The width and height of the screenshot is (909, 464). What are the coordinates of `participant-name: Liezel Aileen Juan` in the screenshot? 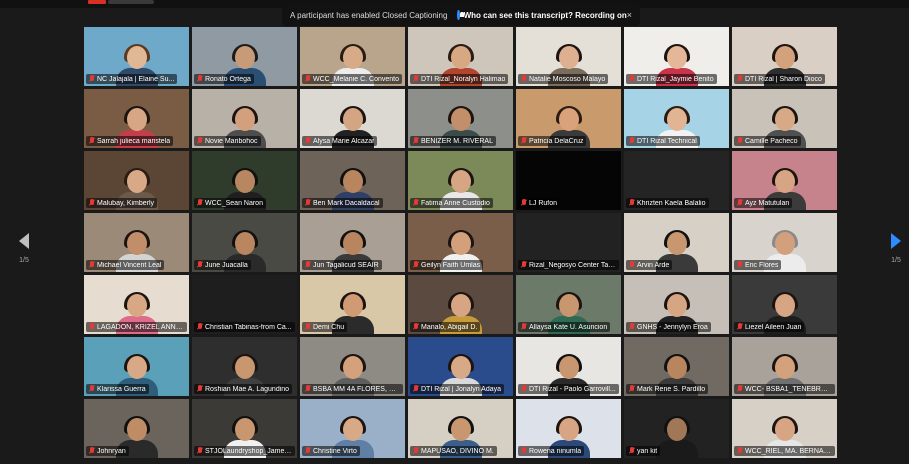 It's located at (773, 327).